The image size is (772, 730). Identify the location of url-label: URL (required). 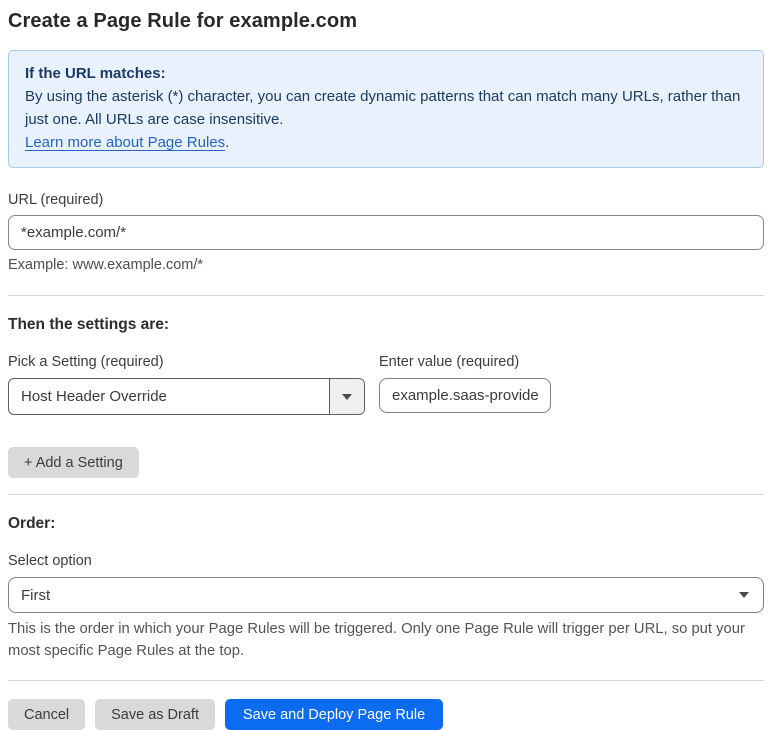
(56, 200).